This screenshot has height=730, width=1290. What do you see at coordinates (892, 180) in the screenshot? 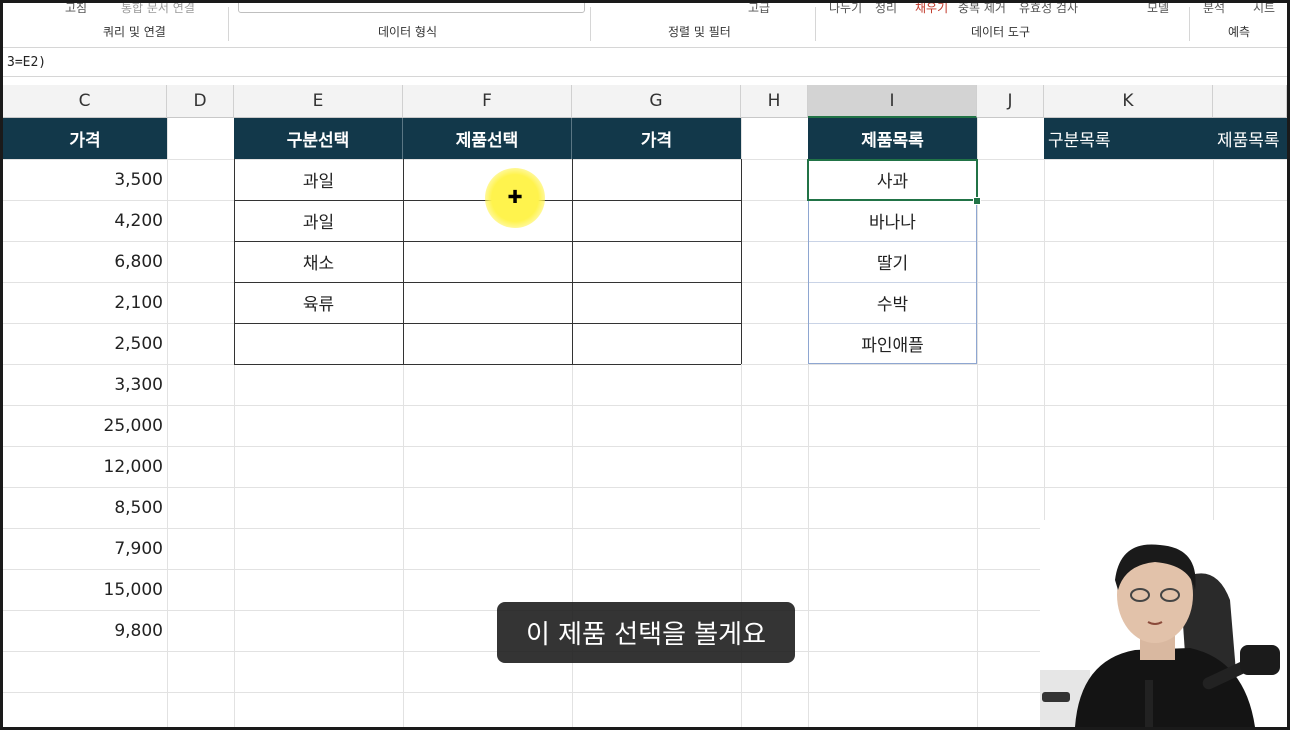
I see `active-cell-selection` at bounding box center [892, 180].